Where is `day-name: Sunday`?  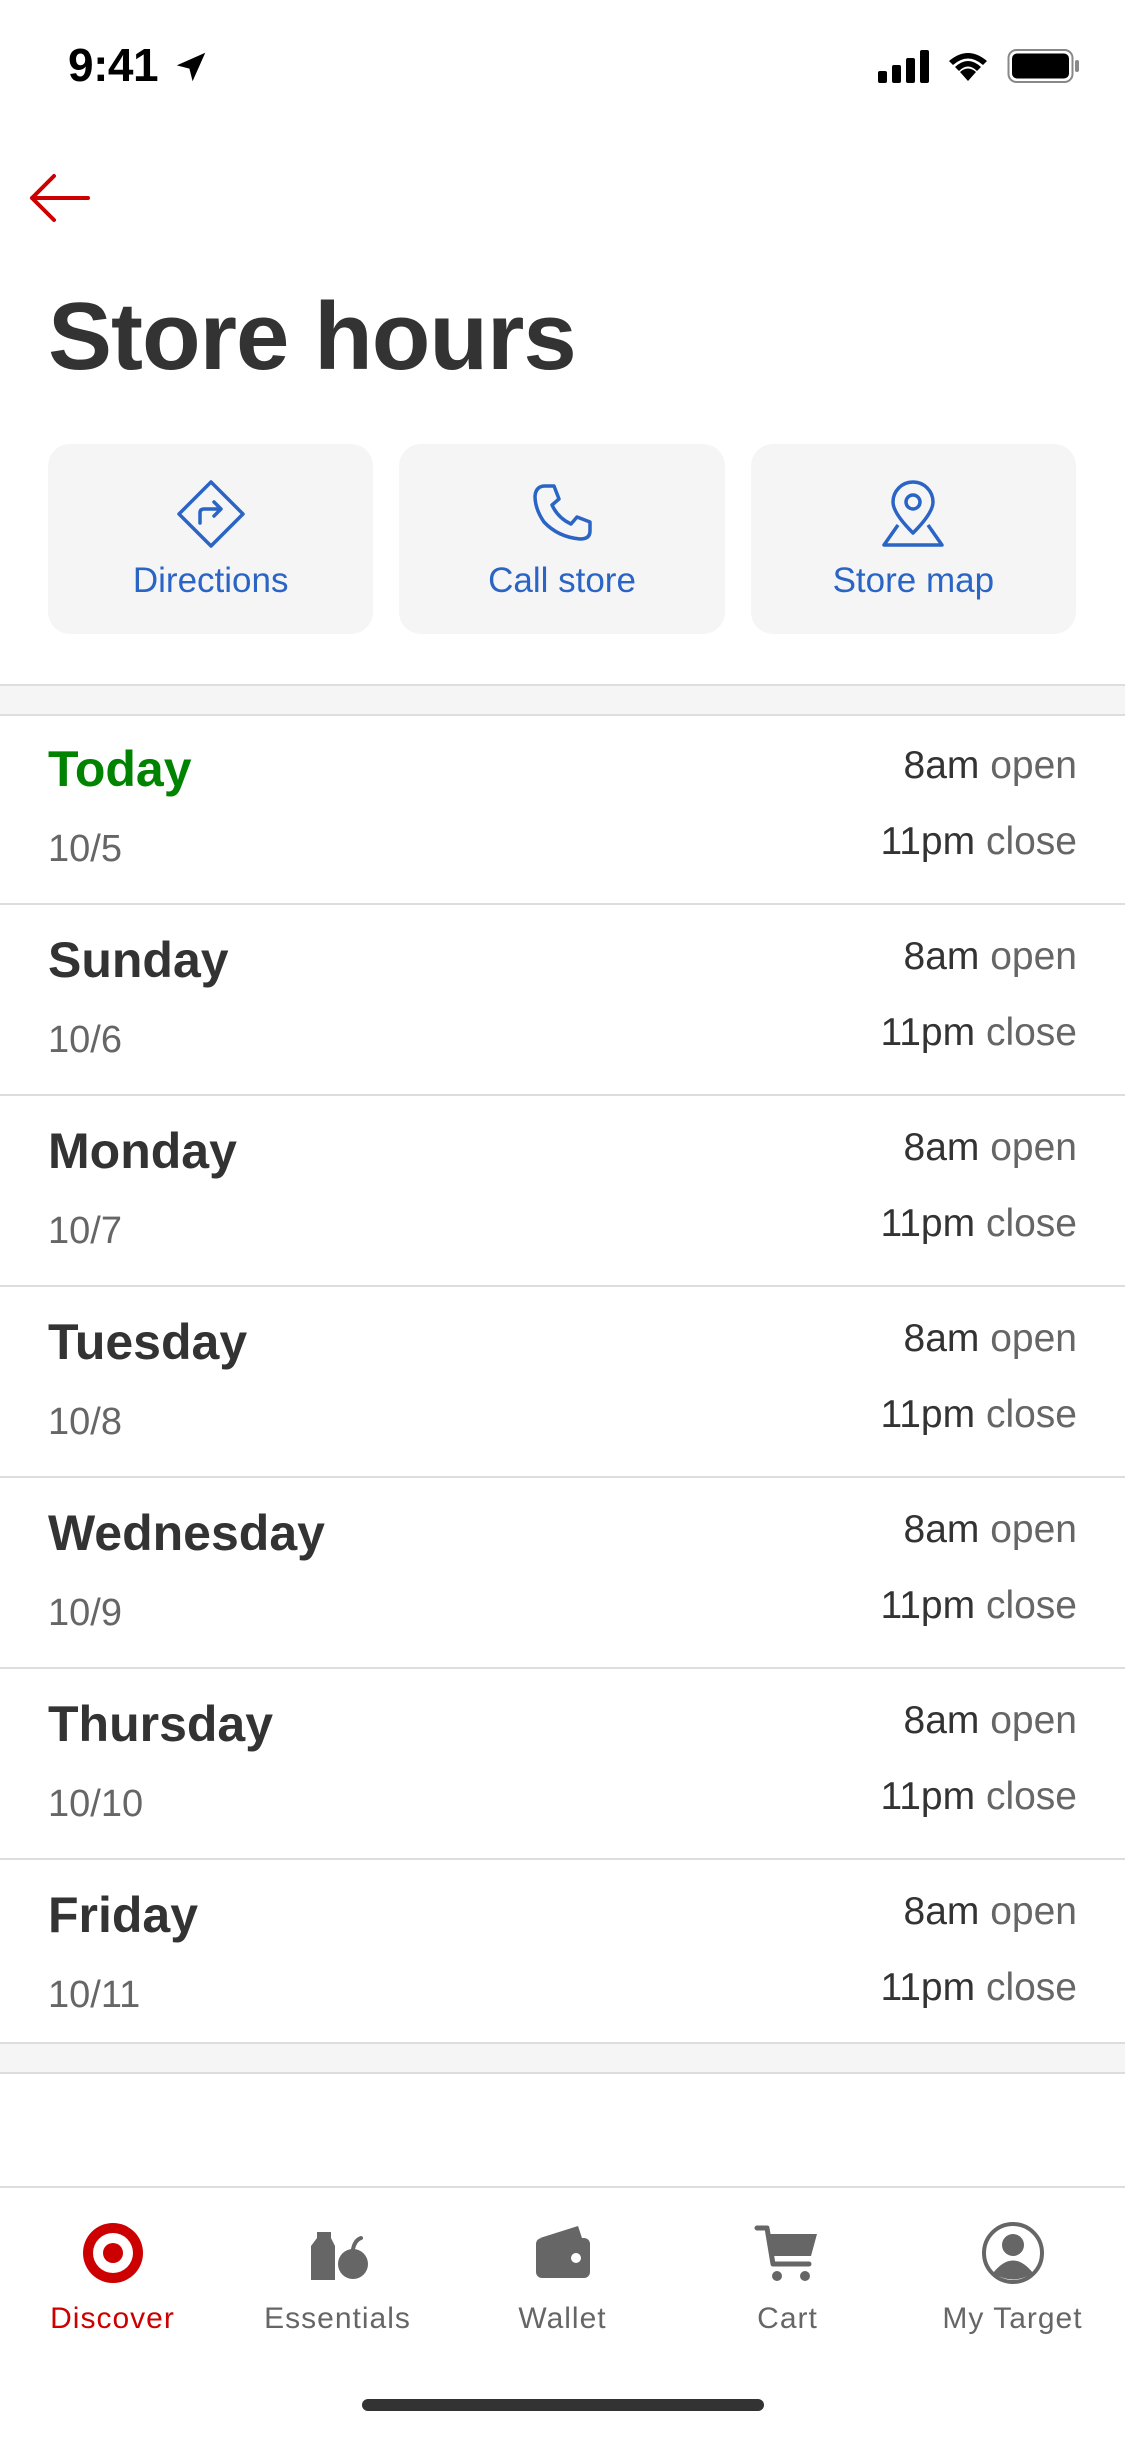
day-name: Sunday is located at coordinates (138, 960).